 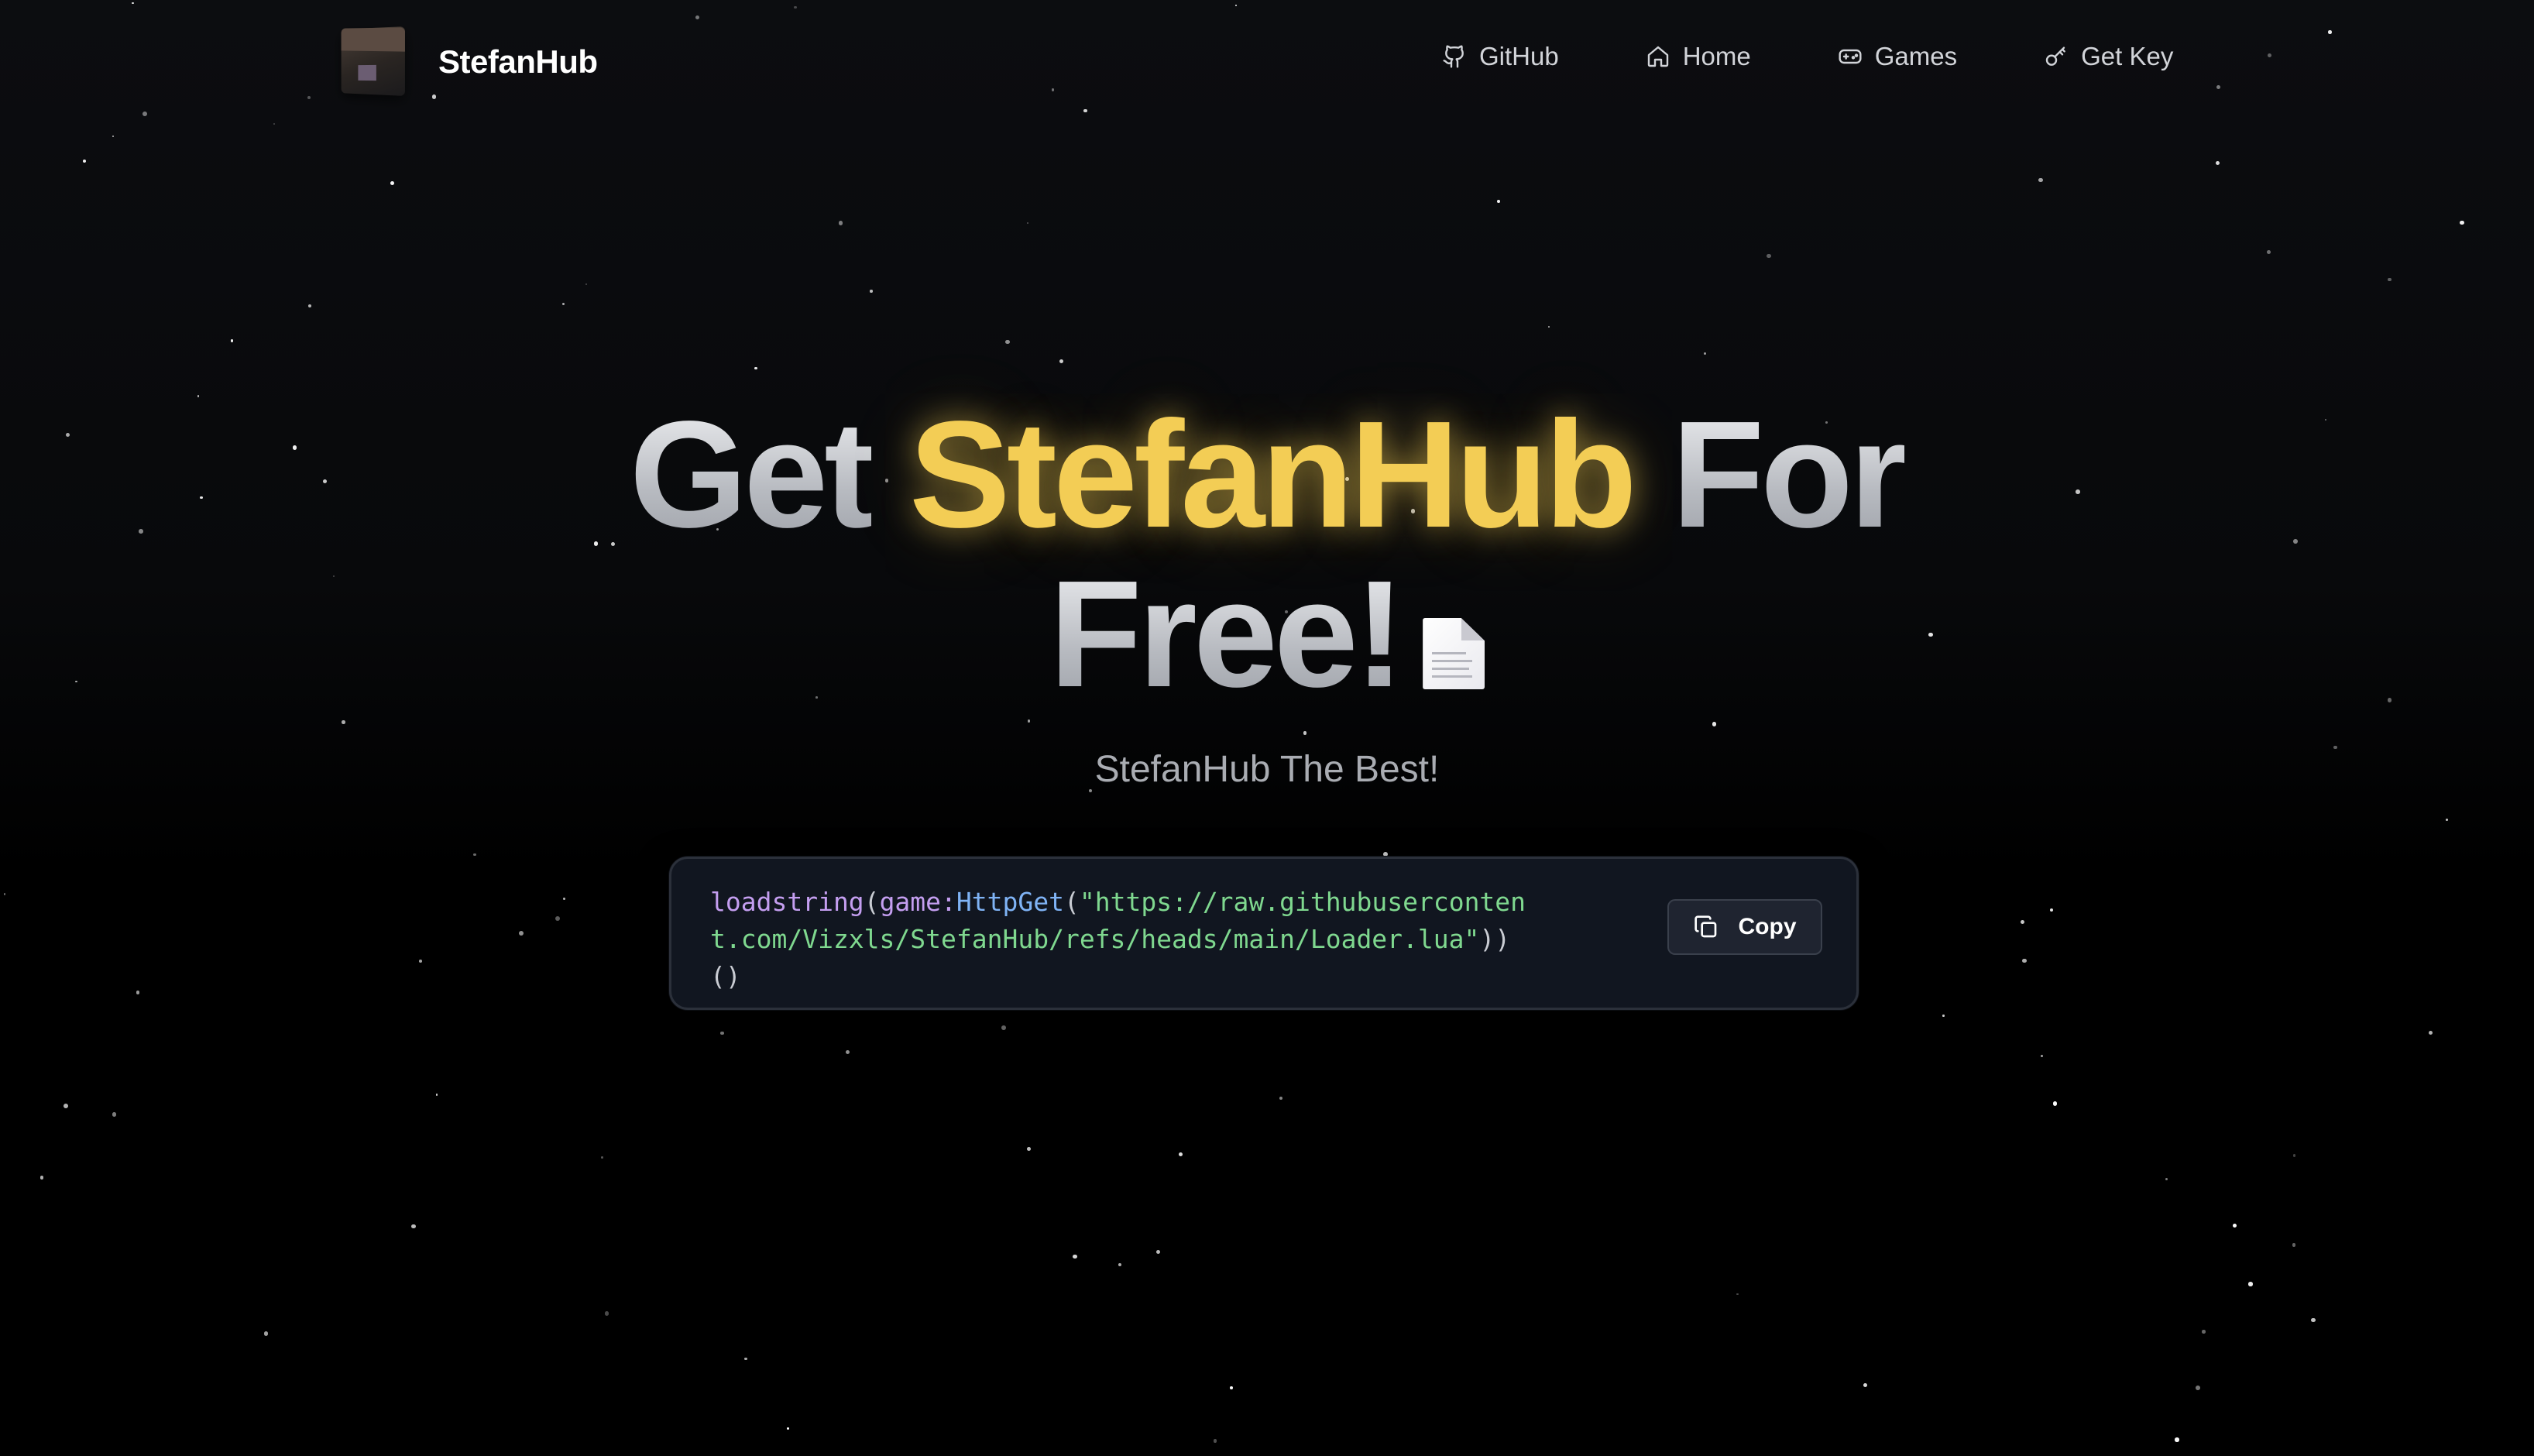 What do you see at coordinates (1267, 769) in the screenshot?
I see `hero-subtitle: StefanHub The Best!` at bounding box center [1267, 769].